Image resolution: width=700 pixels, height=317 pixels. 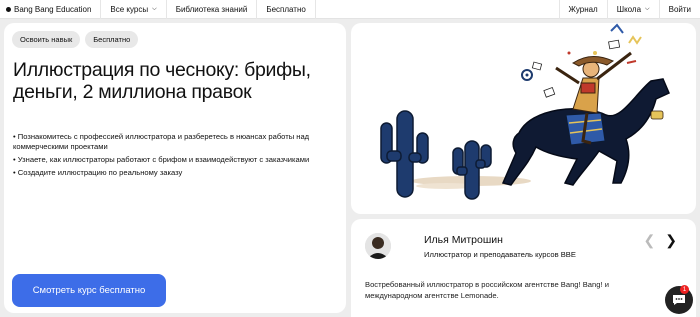 I want to click on nav-journal-label: Журнал, so click(x=583, y=9).